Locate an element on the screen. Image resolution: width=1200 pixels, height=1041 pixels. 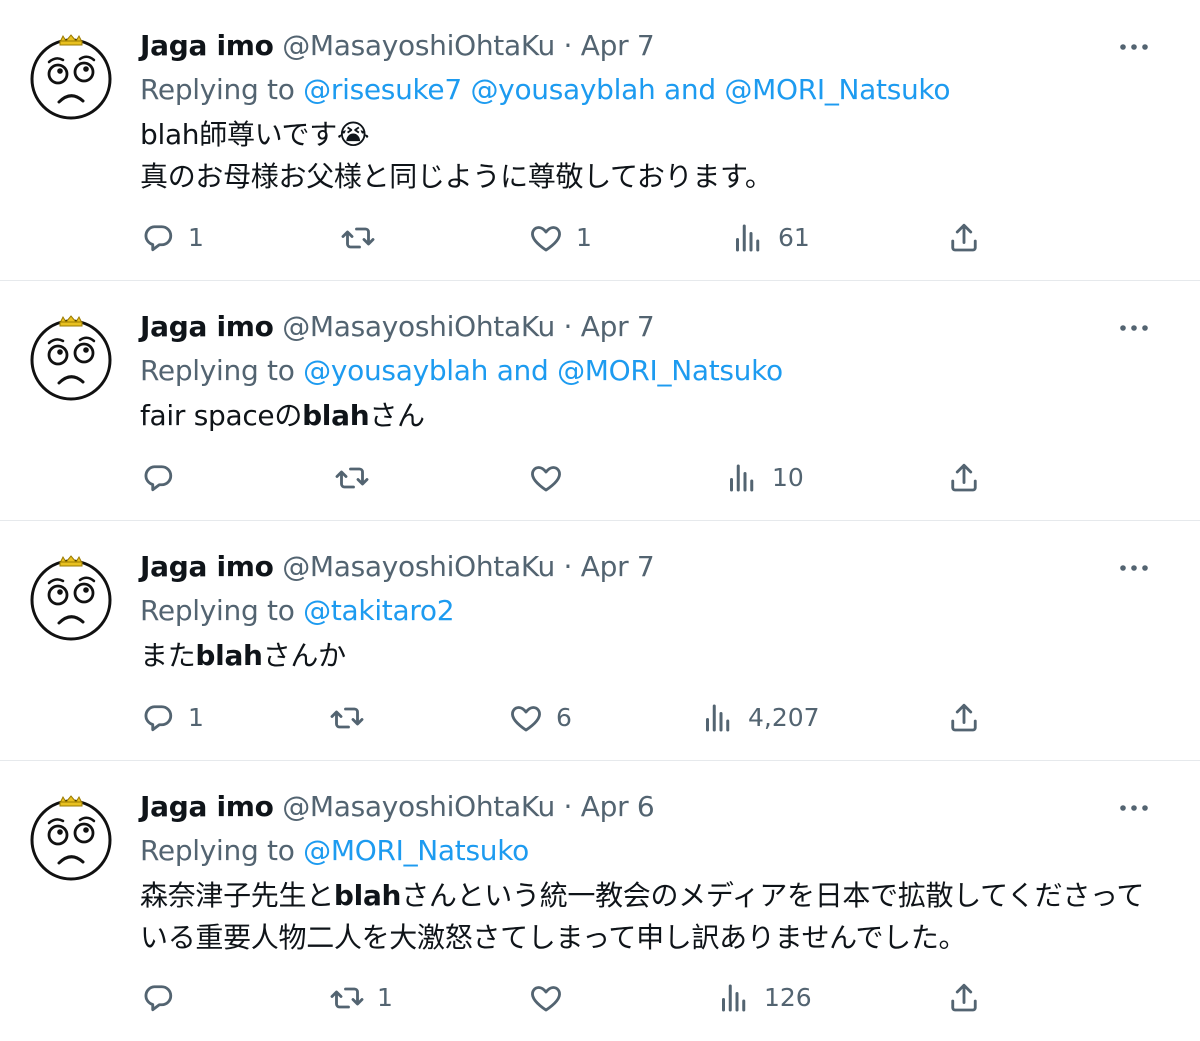
mention-link: @risesuke7 is located at coordinates (382, 89).